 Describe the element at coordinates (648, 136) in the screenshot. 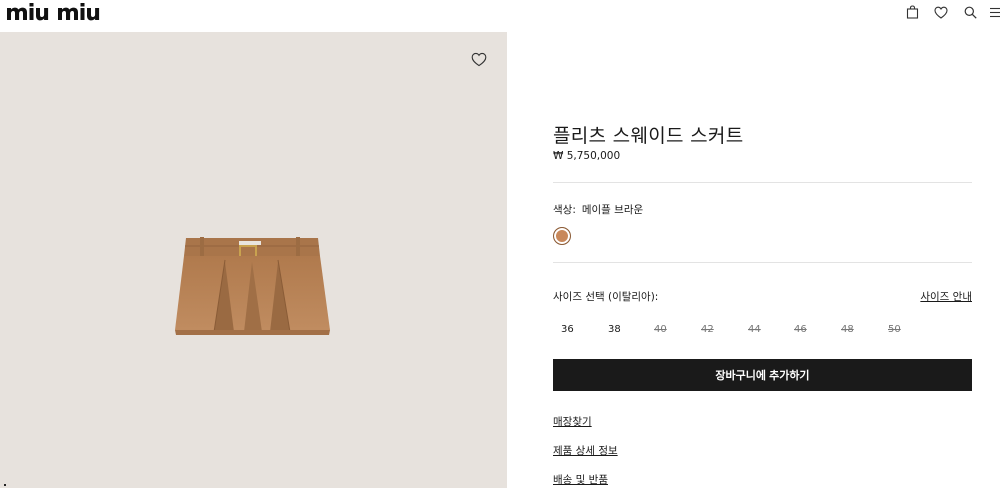

I see `product-title: 플리츠 스웨이드 스커트` at that location.